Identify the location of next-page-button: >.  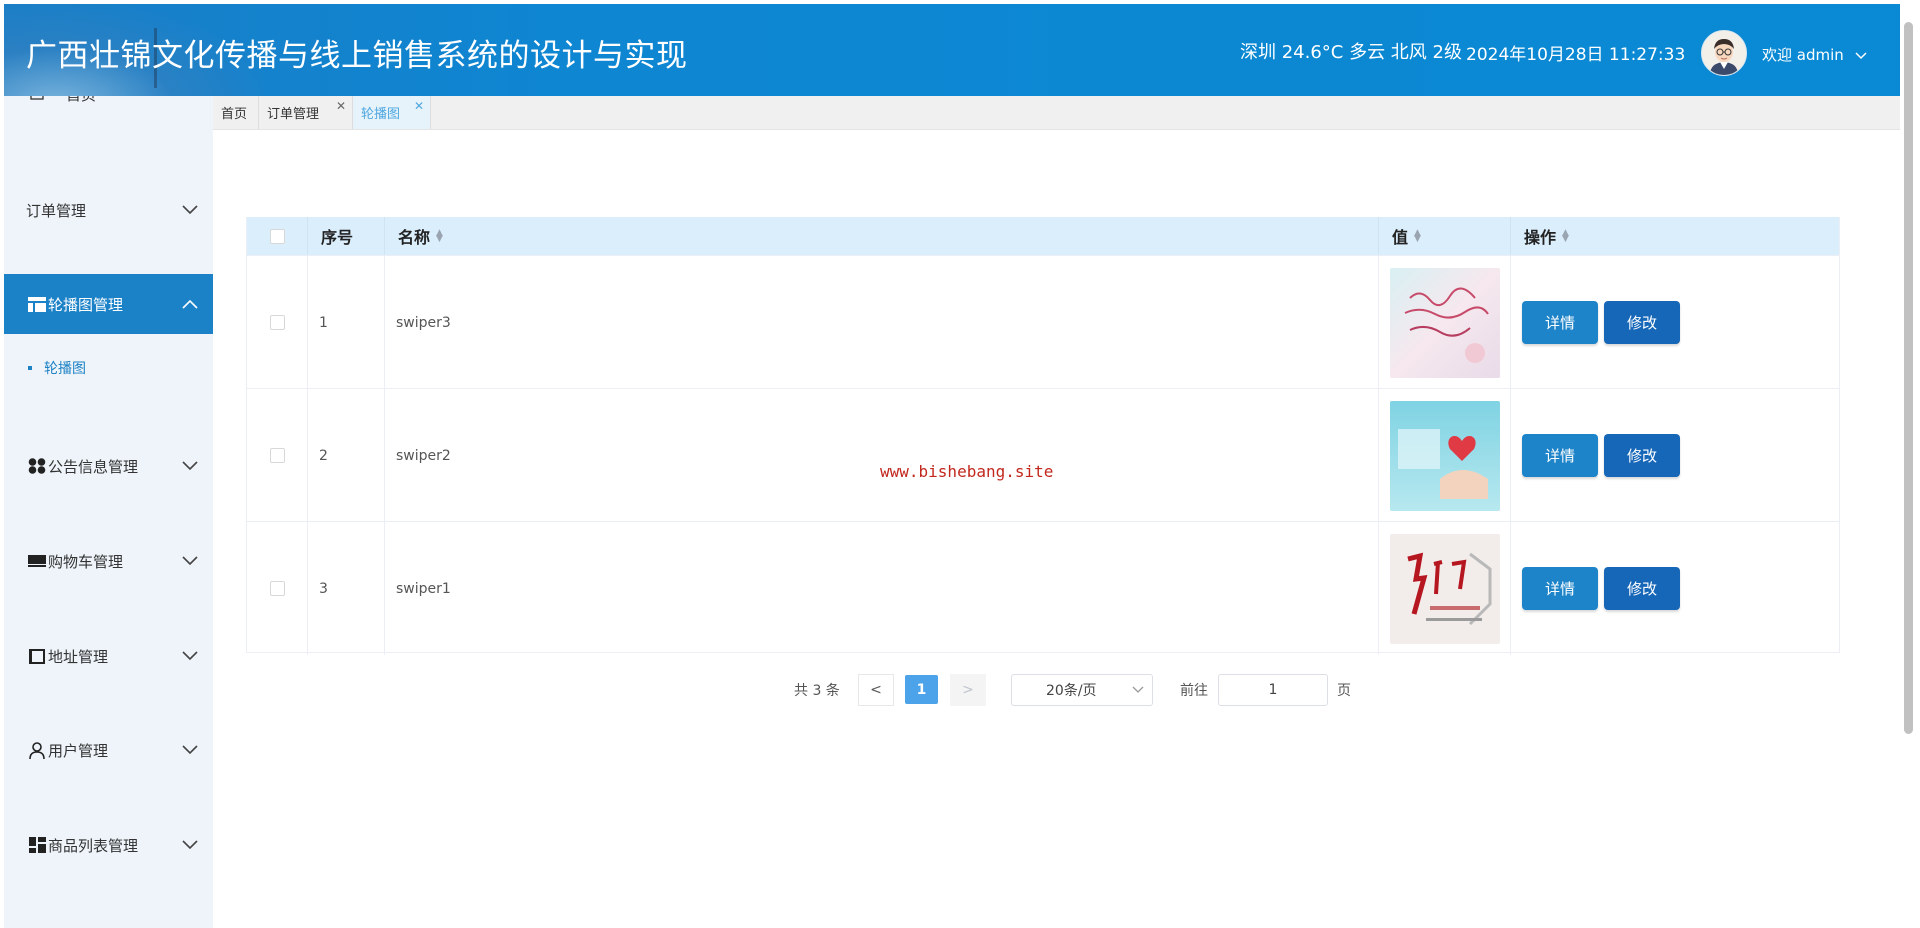
(968, 690).